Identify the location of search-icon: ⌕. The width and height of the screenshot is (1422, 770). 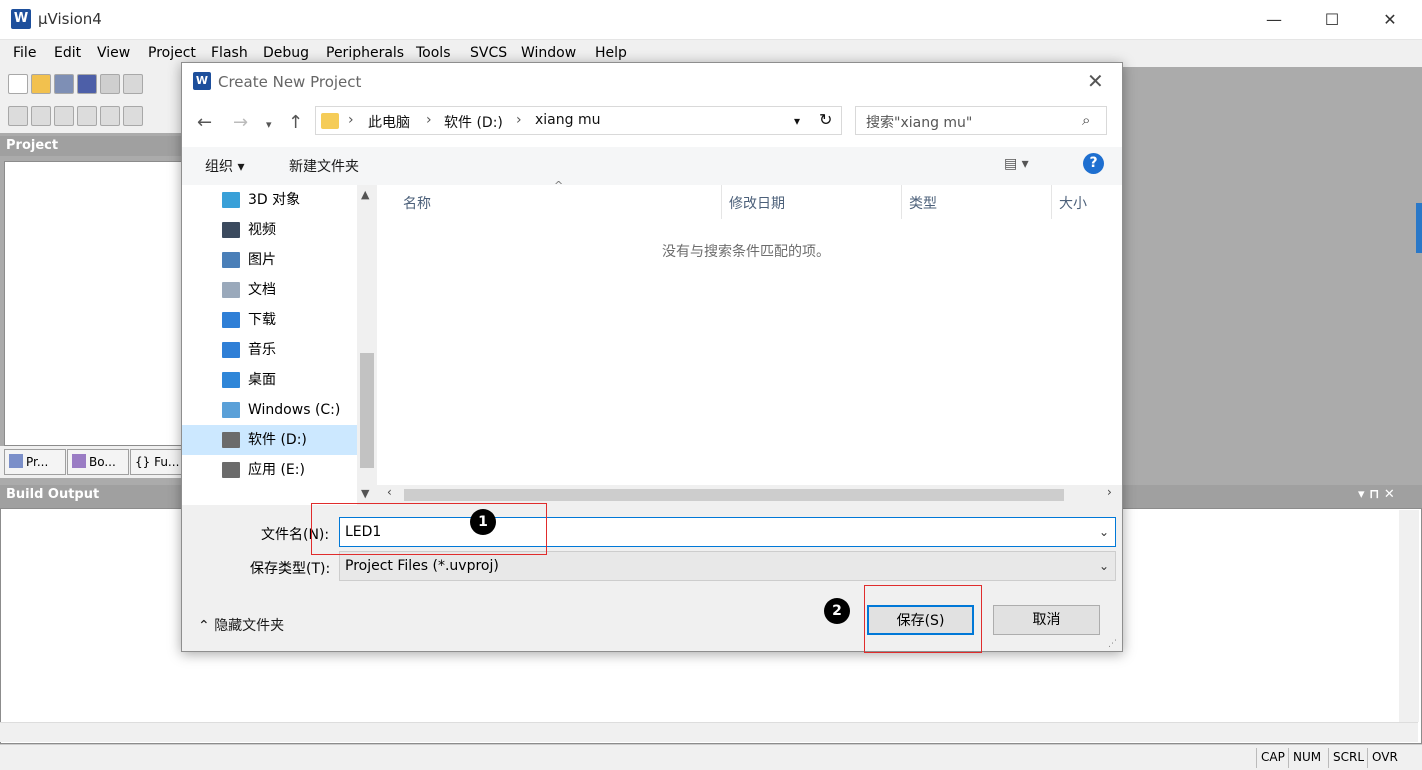
(1086, 120).